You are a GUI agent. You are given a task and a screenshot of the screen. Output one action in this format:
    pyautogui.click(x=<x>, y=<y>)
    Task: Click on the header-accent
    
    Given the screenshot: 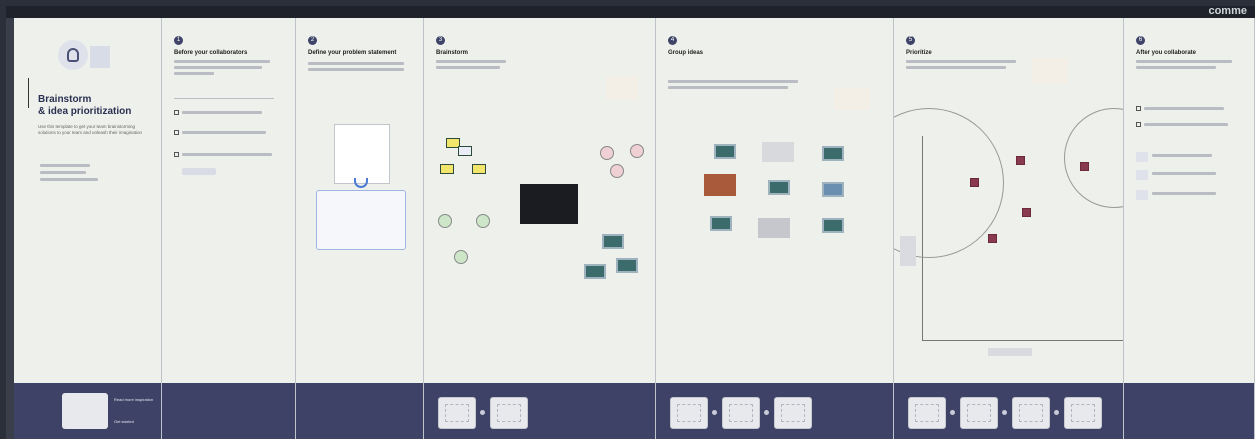 What is the action you would take?
    pyautogui.click(x=100, y=57)
    